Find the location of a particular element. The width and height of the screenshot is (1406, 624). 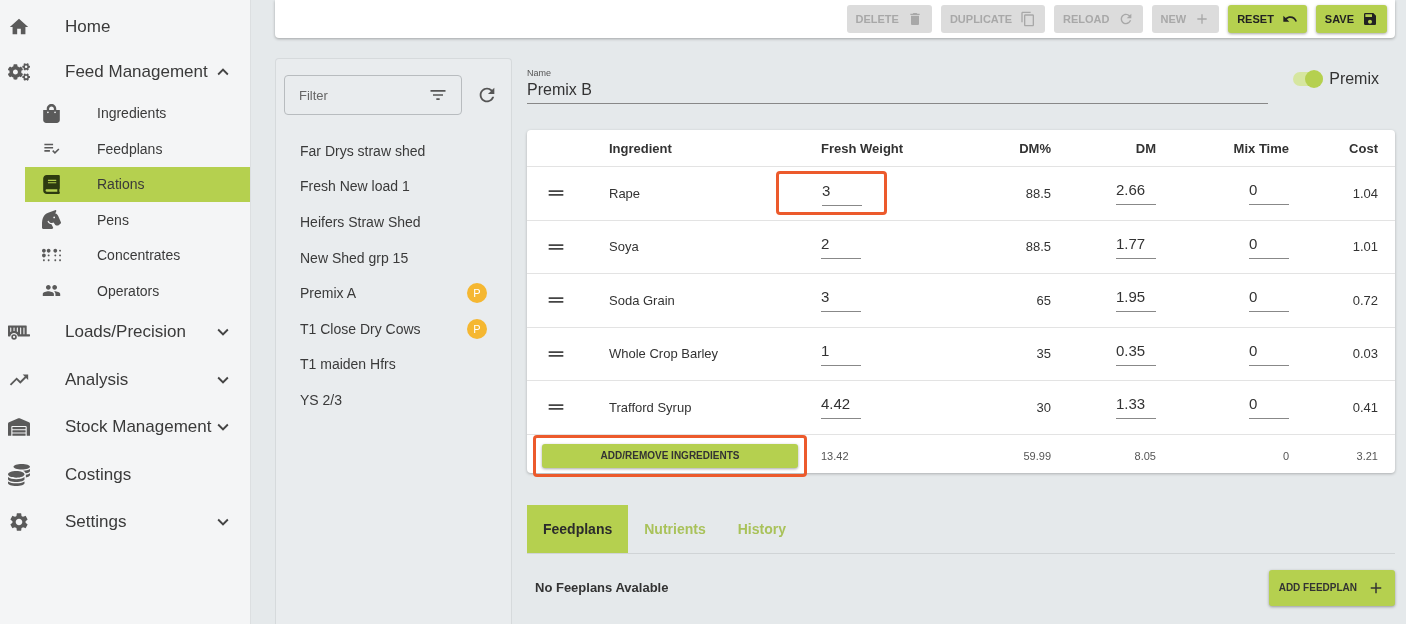

total-cell: 8.05 is located at coordinates (1145, 455).